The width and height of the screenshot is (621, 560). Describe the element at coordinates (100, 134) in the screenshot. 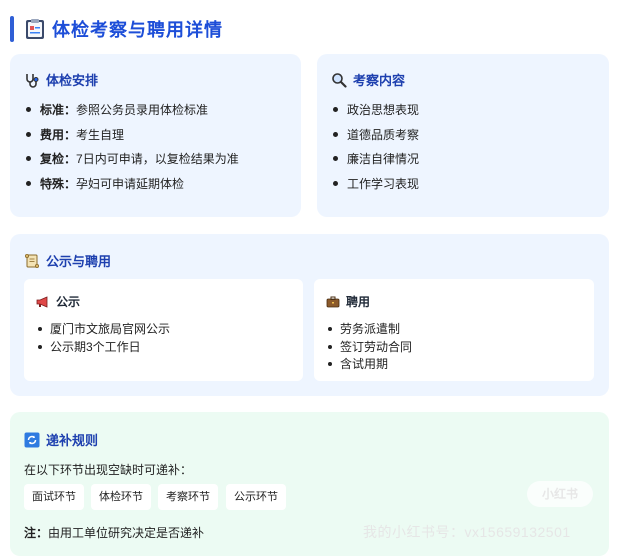

I see `item-value: 考生自理` at that location.